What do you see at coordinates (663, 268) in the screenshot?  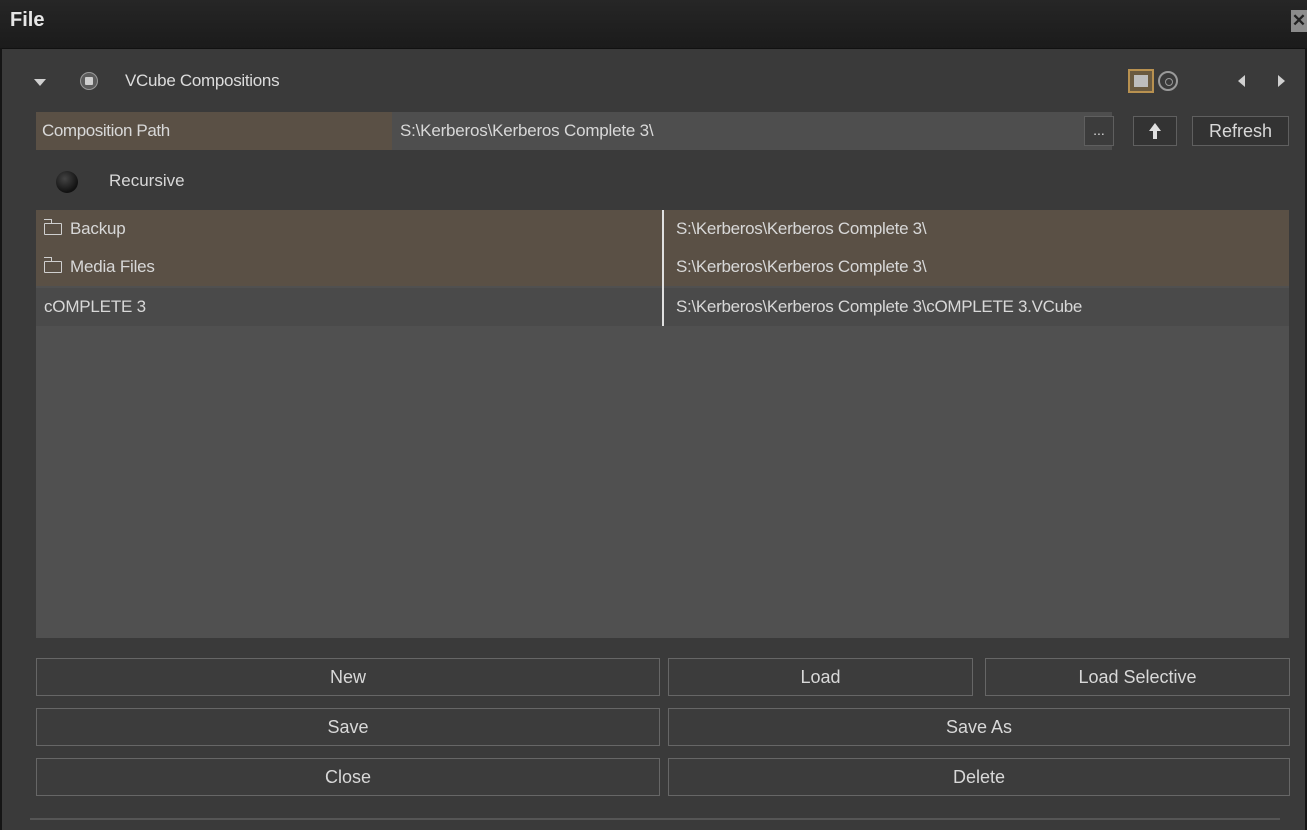 I see `column-divider` at bounding box center [663, 268].